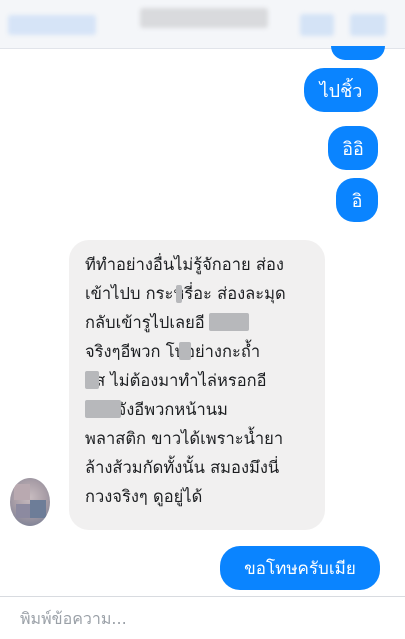  I want to click on previous-message-bubble, so click(358, 53).